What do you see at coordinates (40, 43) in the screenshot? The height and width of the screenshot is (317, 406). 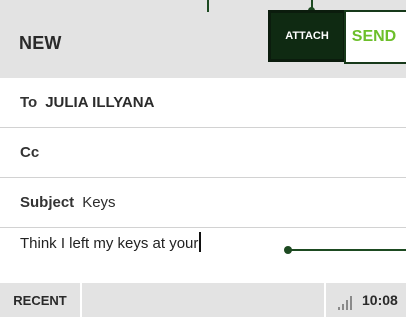 I see `page-title: NEW` at bounding box center [40, 43].